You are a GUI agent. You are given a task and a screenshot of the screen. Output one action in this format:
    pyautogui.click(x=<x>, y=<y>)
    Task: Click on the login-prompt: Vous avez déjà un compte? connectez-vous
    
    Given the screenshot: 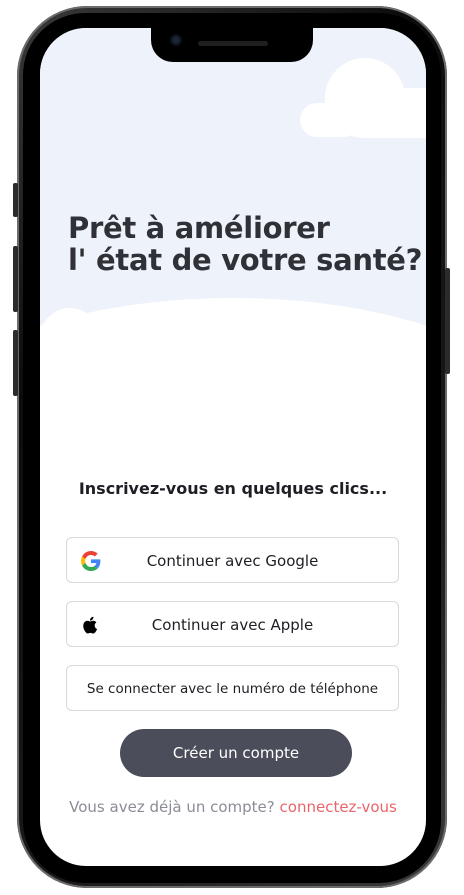 What is the action you would take?
    pyautogui.click(x=233, y=807)
    